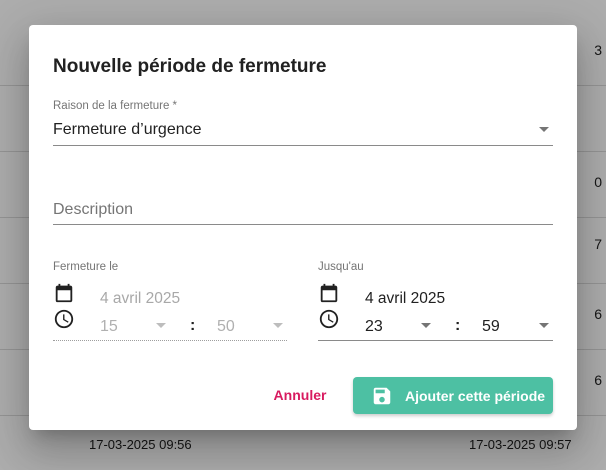  What do you see at coordinates (109, 326) in the screenshot?
I see `start-hour-value: 15` at bounding box center [109, 326].